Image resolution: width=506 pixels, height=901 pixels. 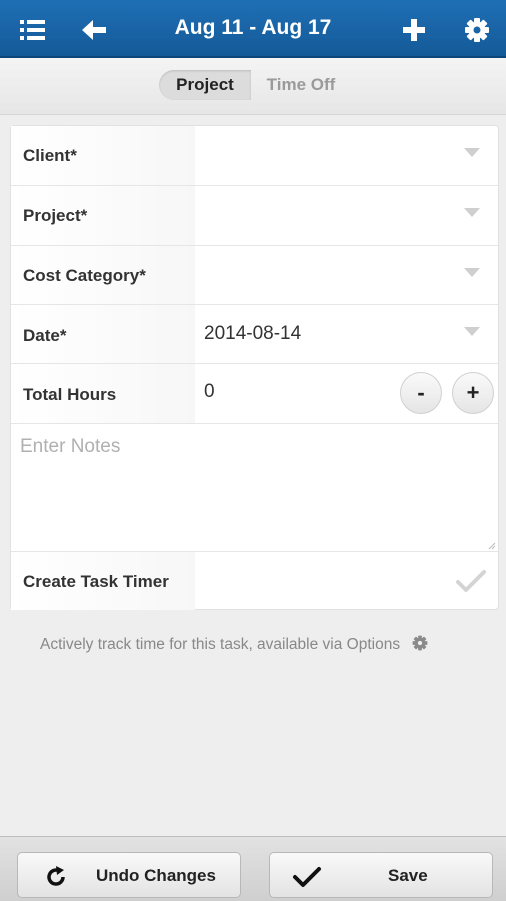 I want to click on tab-time-off: Time Off, so click(x=301, y=85).